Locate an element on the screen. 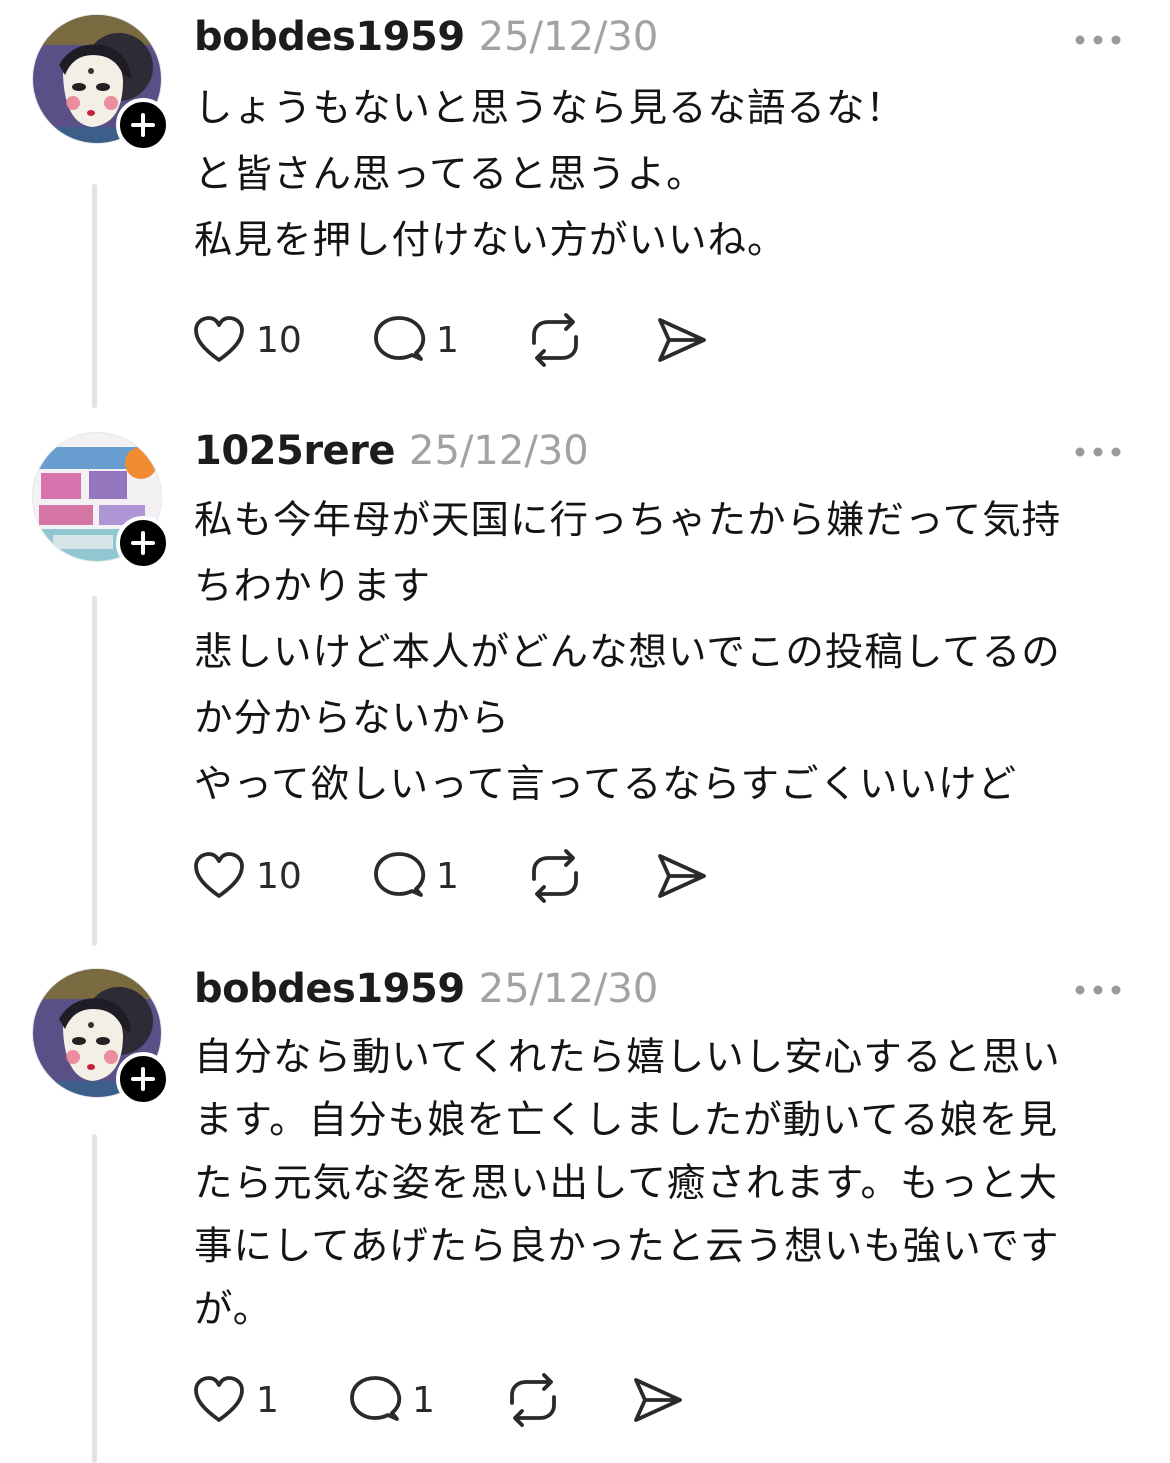  post-text-line: 悲しいけど本人がどんな想いでこの投稿してるの is located at coordinates (627, 652).